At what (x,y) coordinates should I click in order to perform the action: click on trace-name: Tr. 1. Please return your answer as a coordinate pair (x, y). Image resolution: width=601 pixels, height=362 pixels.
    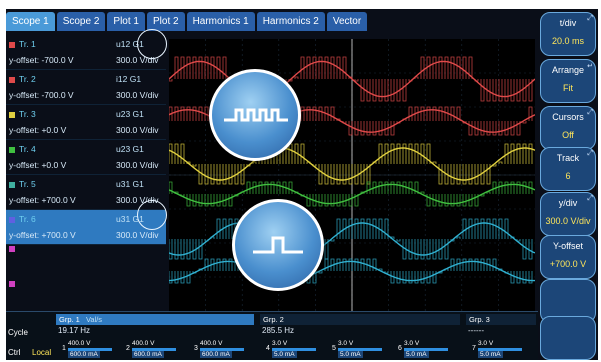
    Looking at the image, I should click on (27, 44).